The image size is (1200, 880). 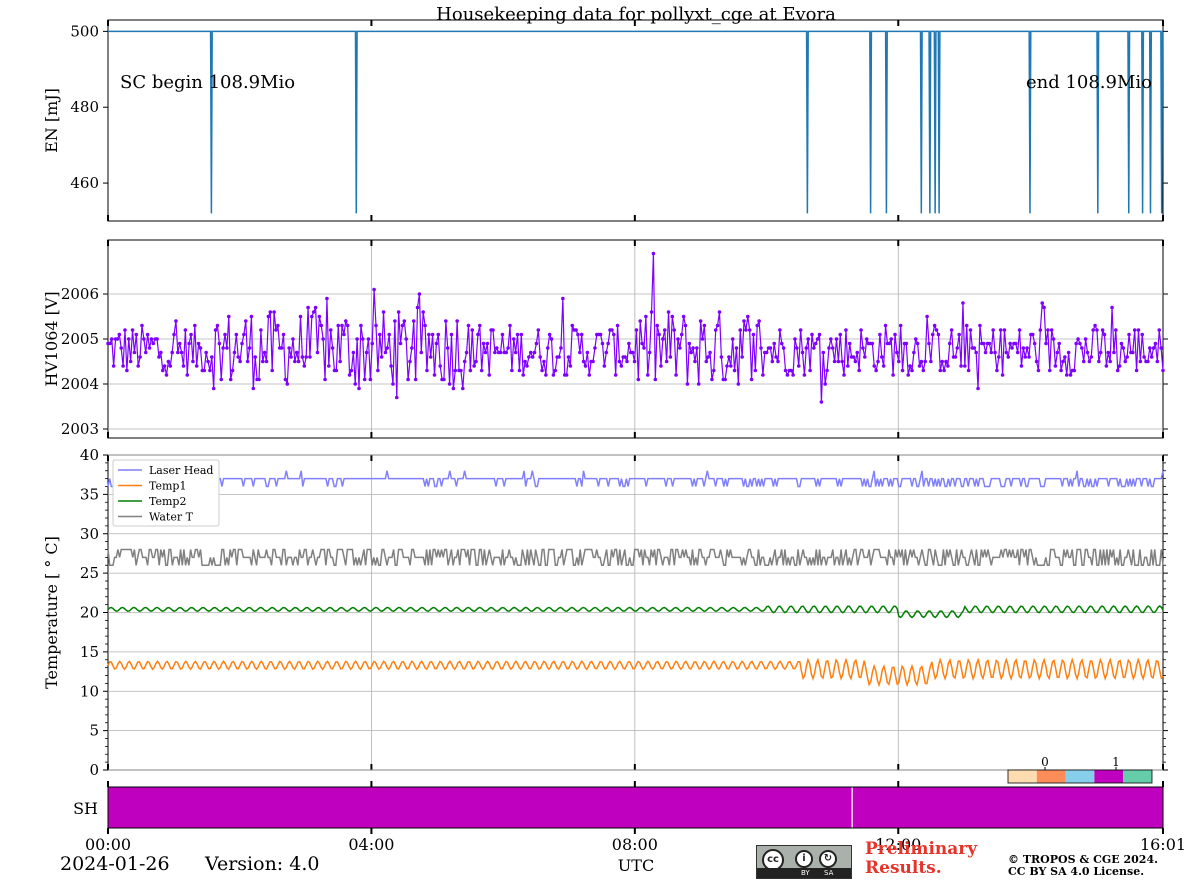 What do you see at coordinates (635, 479) in the screenshot?
I see `series-line-laser-head` at bounding box center [635, 479].